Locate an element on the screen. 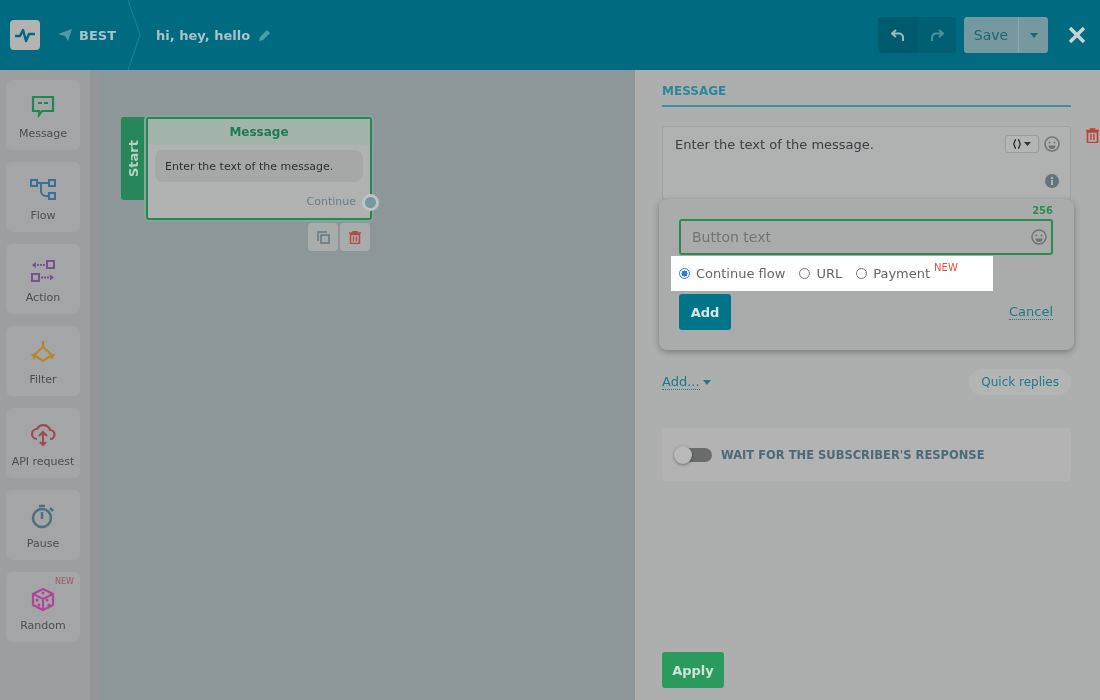 Image resolution: width=1100 pixels, height=700 pixels. info-icon is located at coordinates (1052, 181).